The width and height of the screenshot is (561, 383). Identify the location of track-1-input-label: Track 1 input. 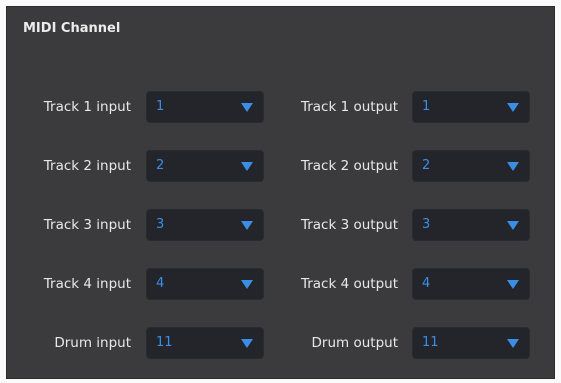
(87, 107).